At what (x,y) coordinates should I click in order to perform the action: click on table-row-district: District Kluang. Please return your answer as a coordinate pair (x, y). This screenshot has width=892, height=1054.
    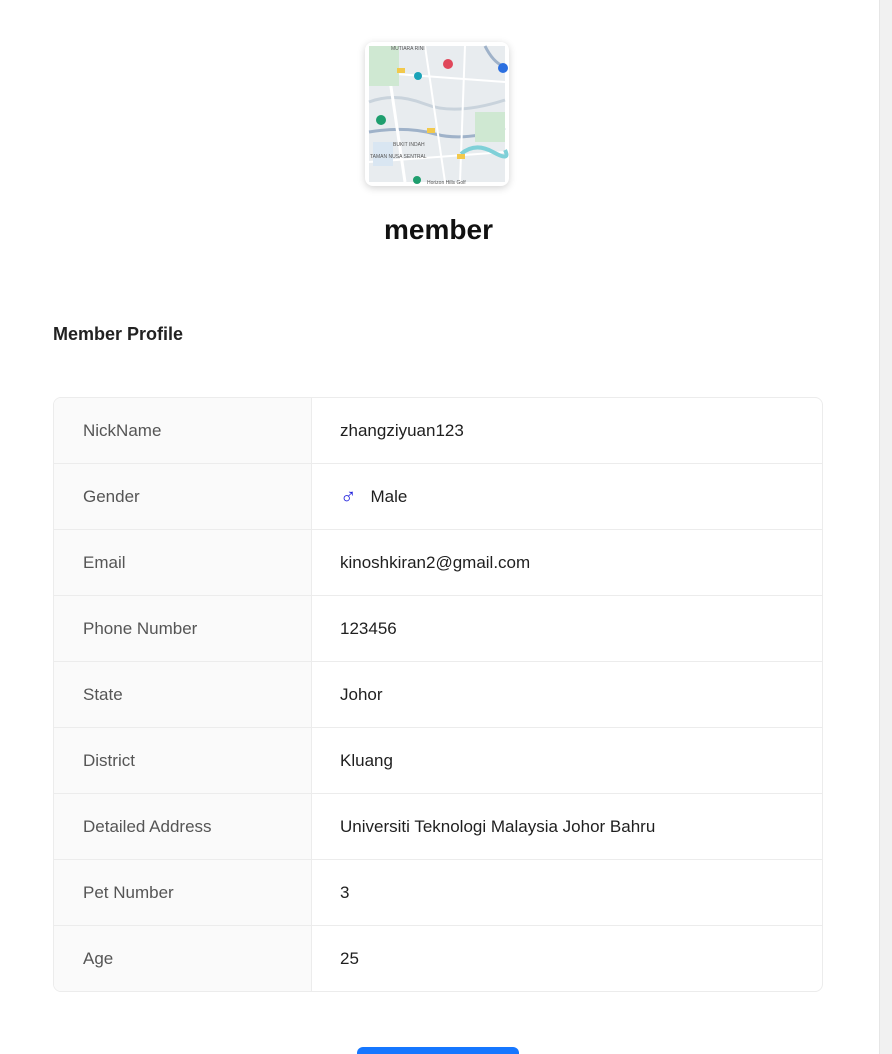
    Looking at the image, I should click on (438, 761).